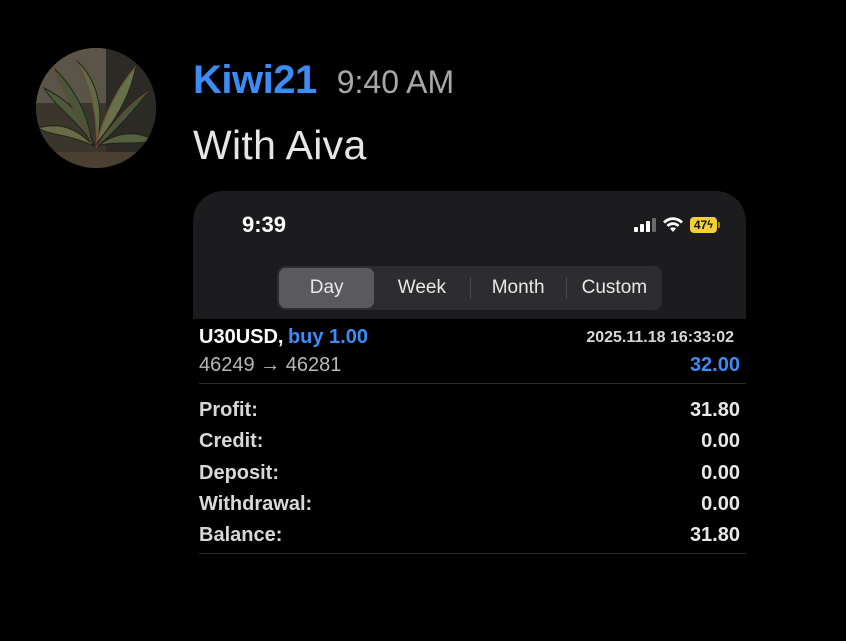 This screenshot has width=846, height=641. I want to click on summary-label: Withdrawal:, so click(256, 504).